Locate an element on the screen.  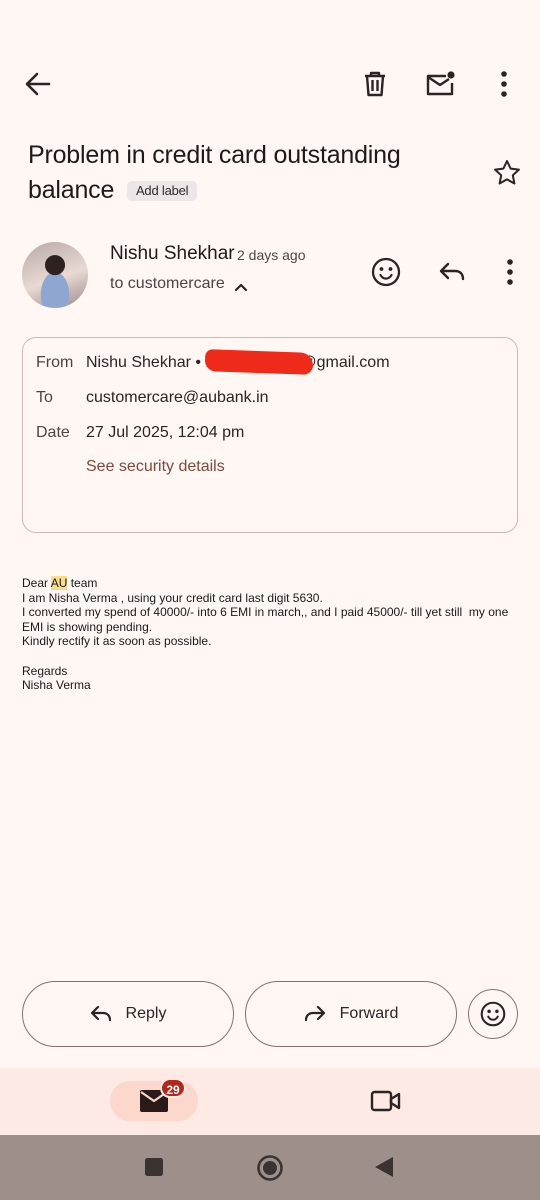
home-circle-icon is located at coordinates (270, 1168).